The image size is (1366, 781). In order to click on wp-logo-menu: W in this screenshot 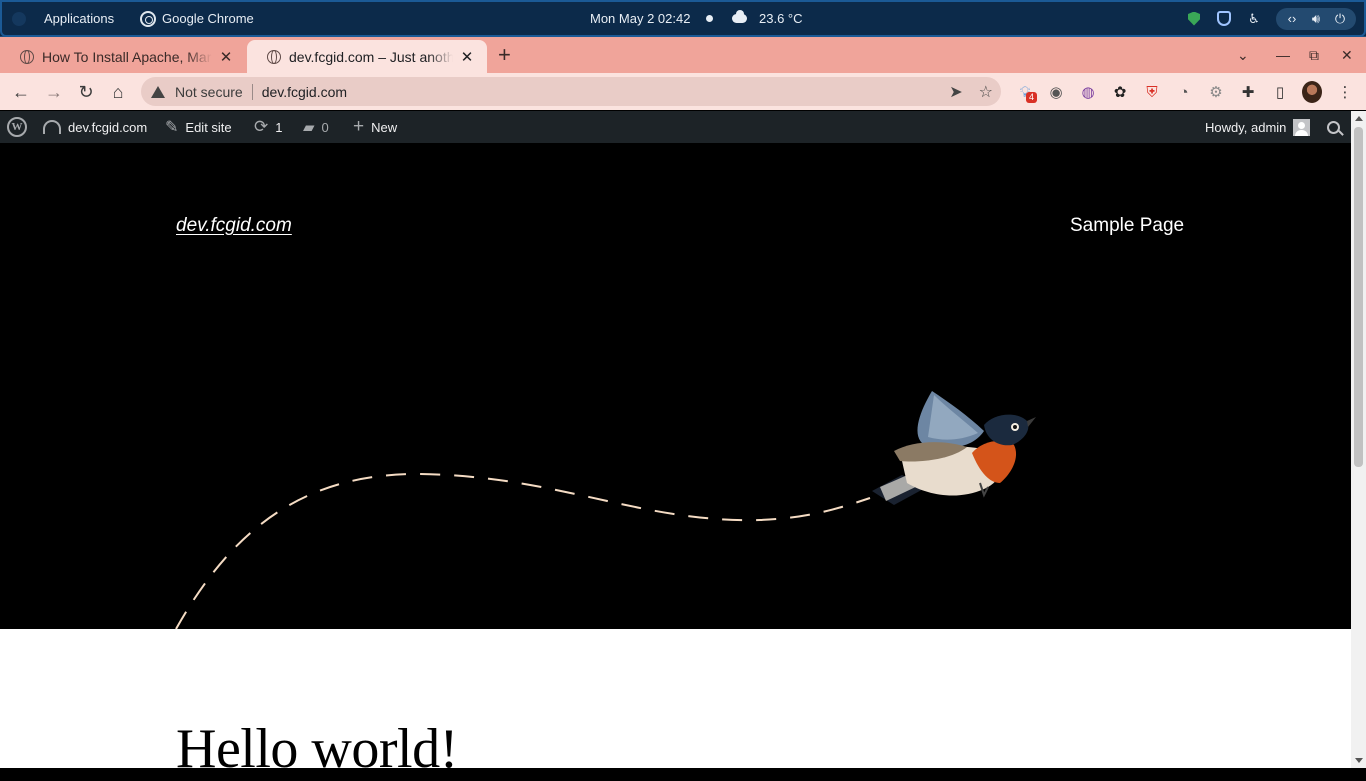, I will do `click(17, 127)`.